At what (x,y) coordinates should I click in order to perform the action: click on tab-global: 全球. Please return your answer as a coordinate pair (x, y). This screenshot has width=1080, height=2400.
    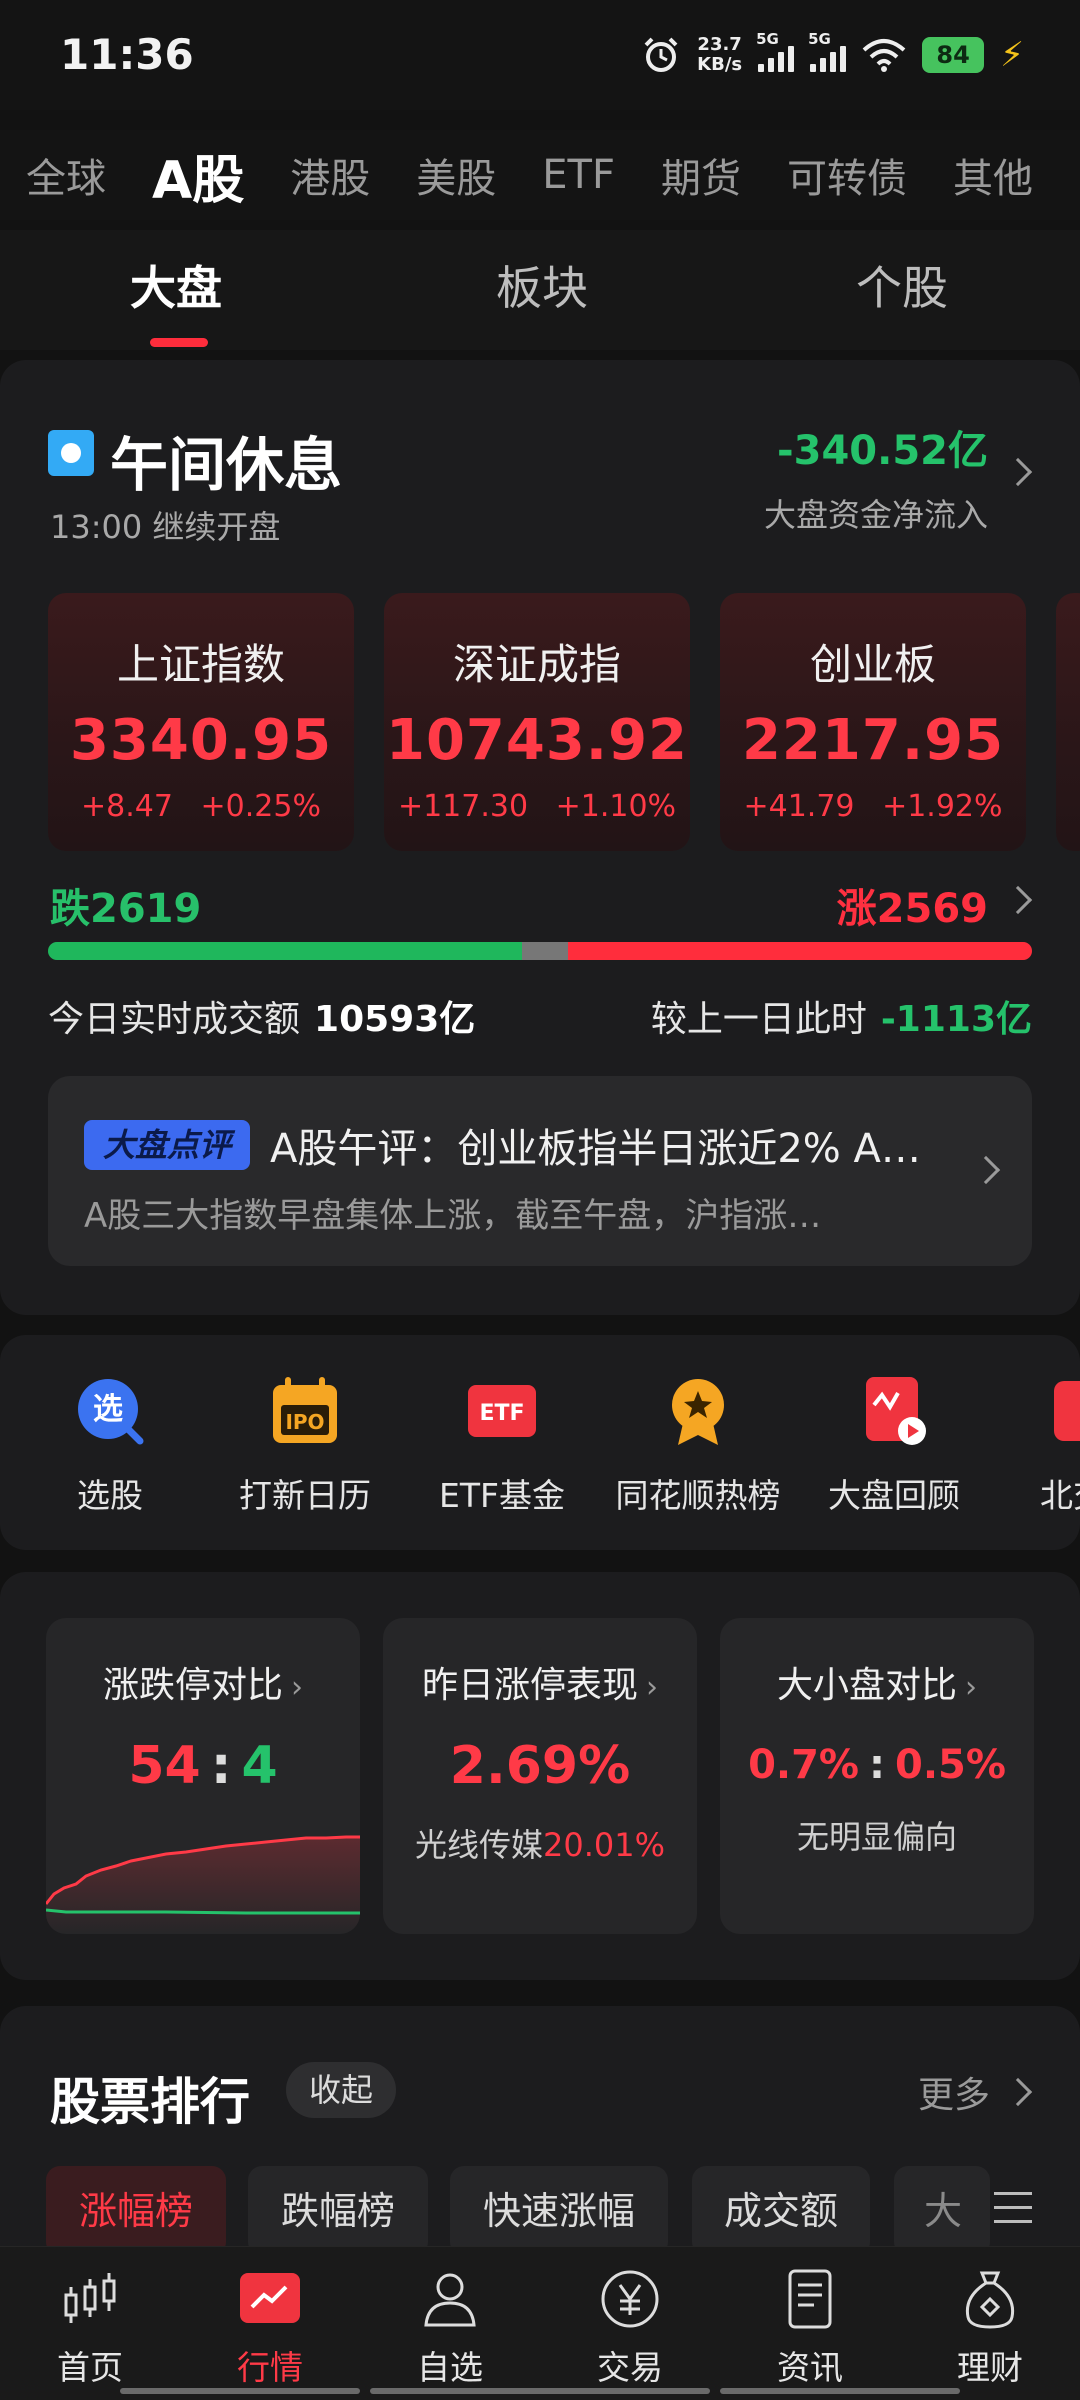
    Looking at the image, I should click on (66, 175).